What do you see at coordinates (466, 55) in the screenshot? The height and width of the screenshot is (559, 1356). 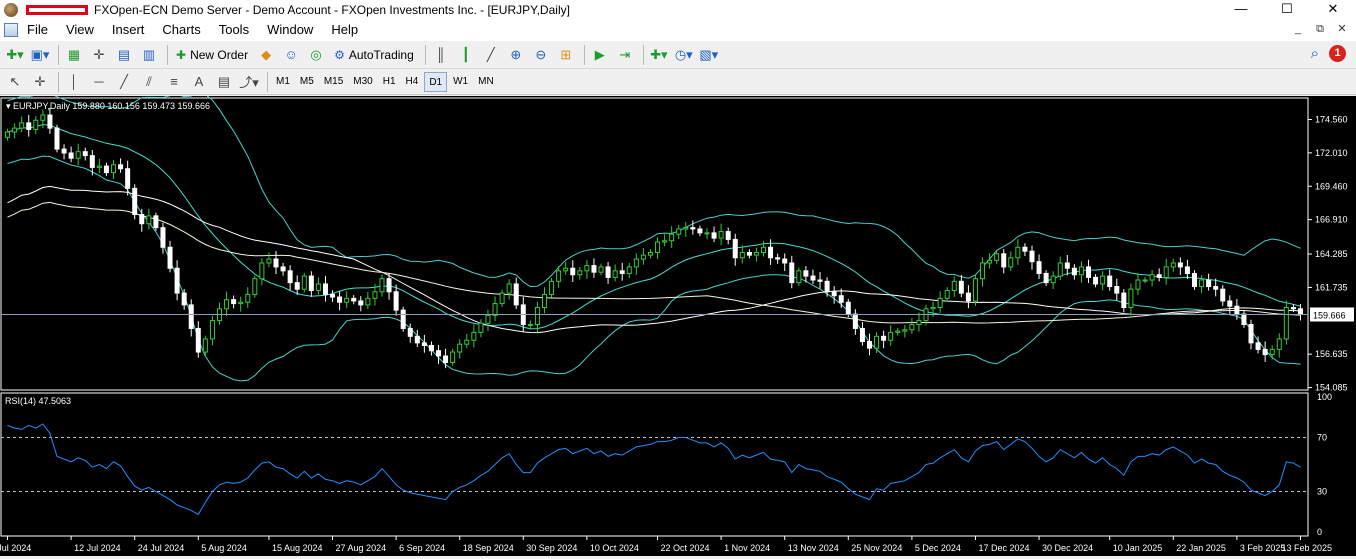 I see `candlestick-chart-icon: ┃` at bounding box center [466, 55].